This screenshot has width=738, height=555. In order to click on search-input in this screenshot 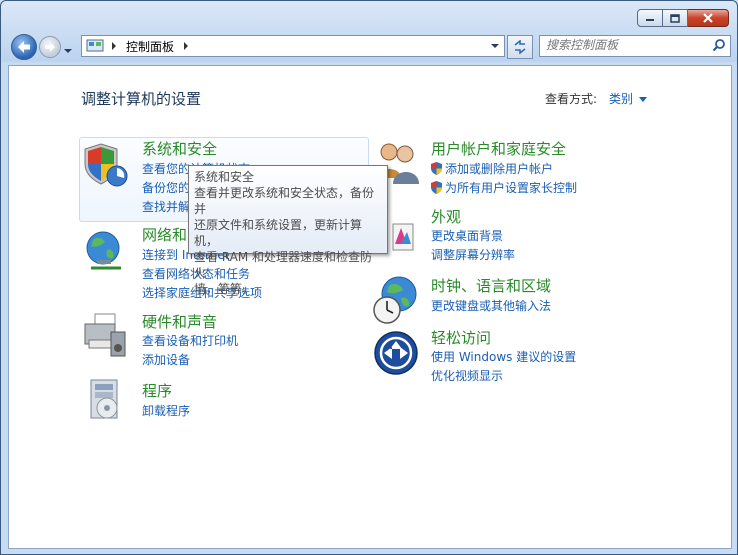, I will do `click(626, 45)`.